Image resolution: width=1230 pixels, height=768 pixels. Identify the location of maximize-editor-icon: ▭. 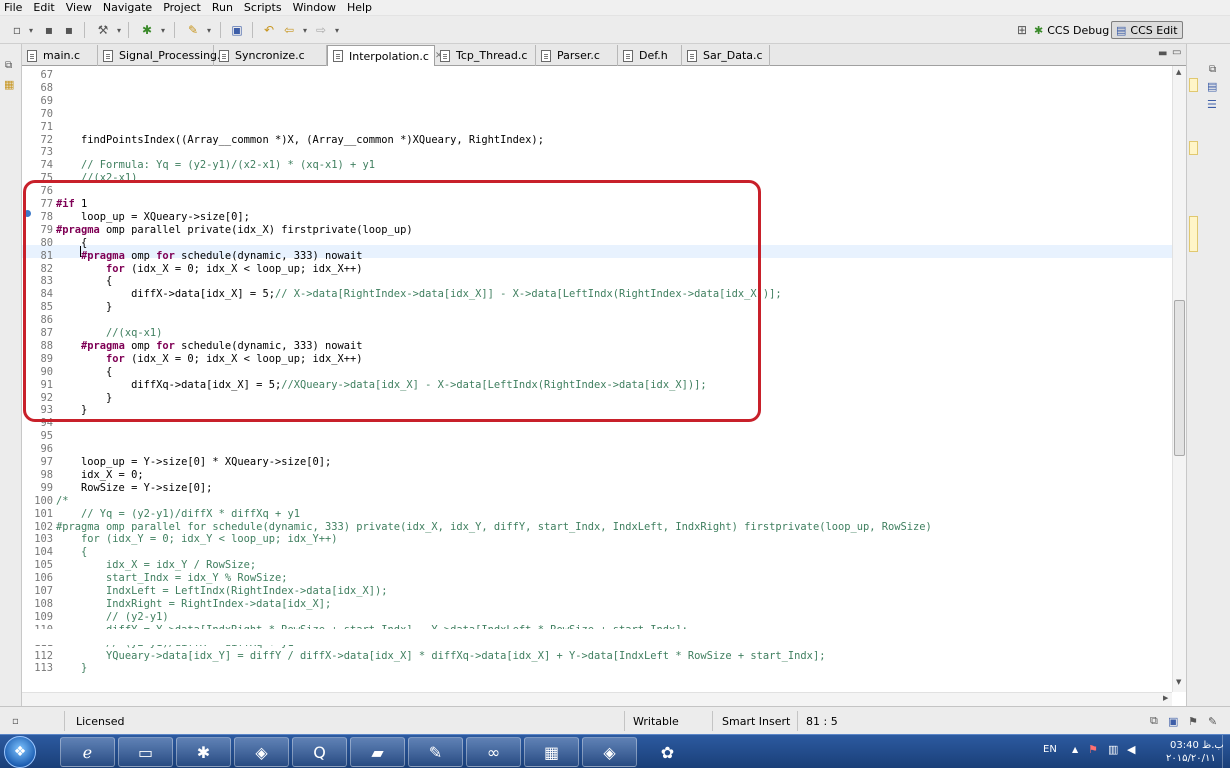
(1176, 52).